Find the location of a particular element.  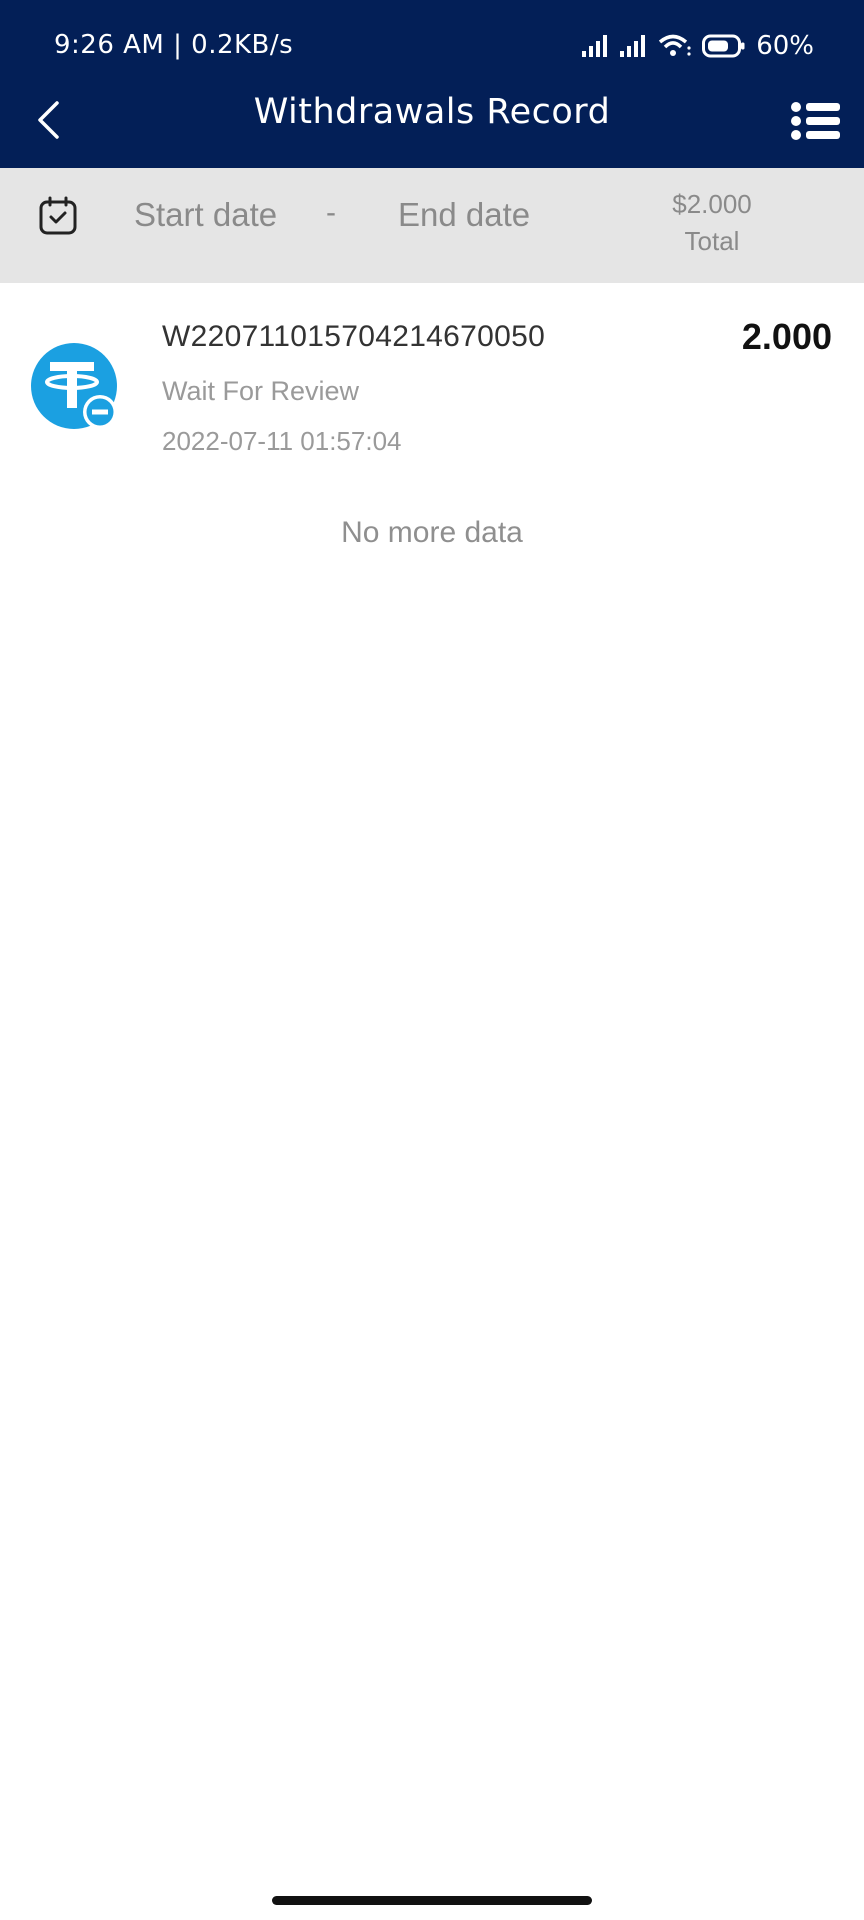

order-id: W220711015704214670050 is located at coordinates (354, 336).